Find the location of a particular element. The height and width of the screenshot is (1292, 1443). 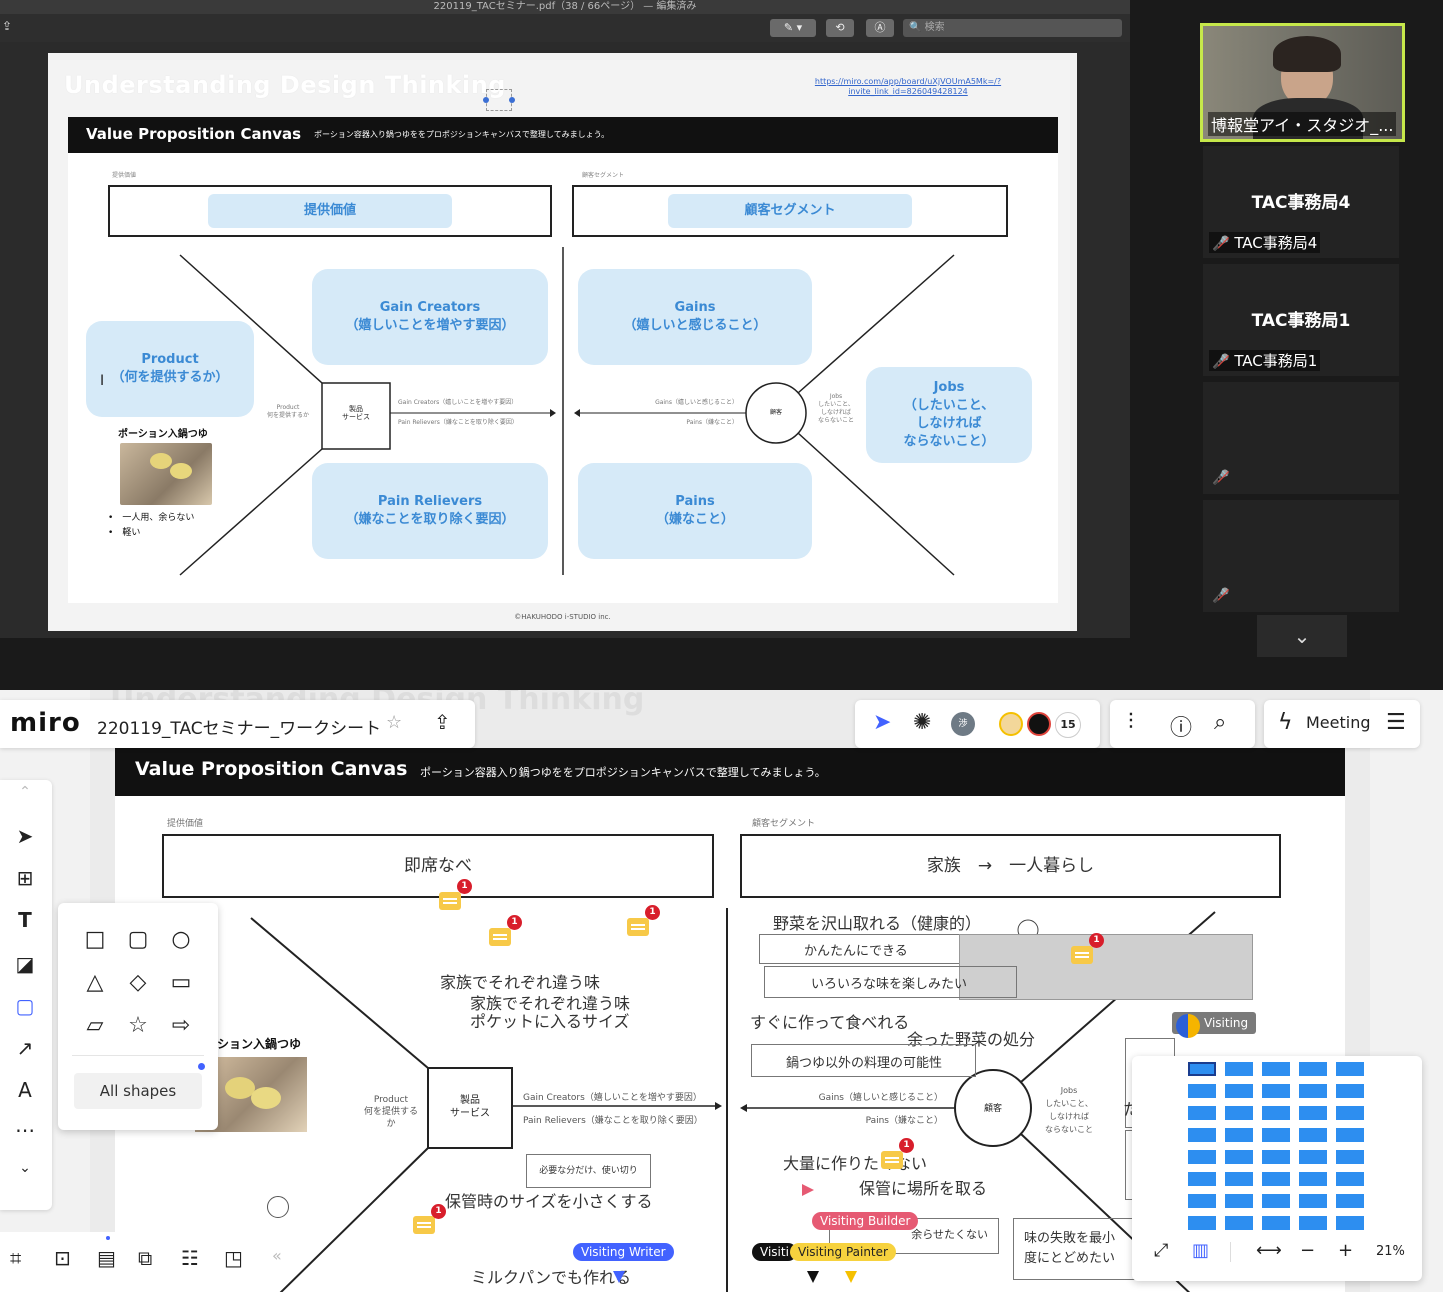

rounded-square-shape-icon: ▢ is located at coordinates (138, 940).